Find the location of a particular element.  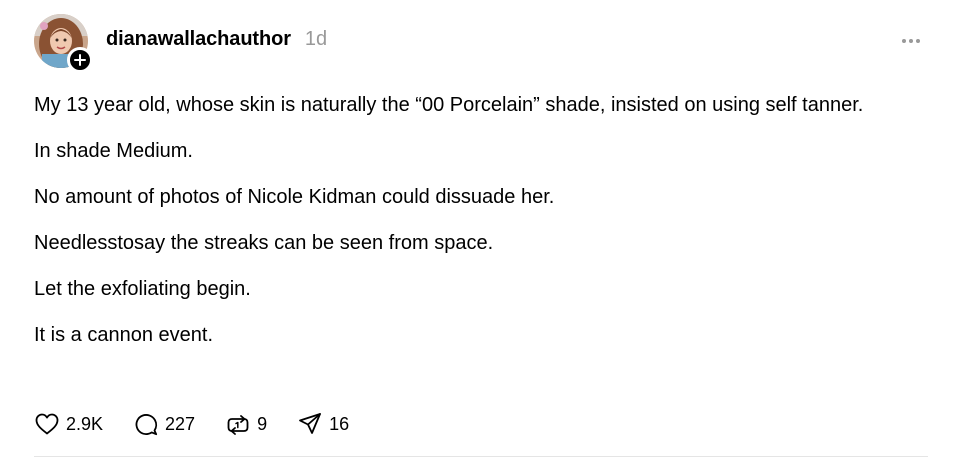

comment-count: 227 is located at coordinates (180, 423).